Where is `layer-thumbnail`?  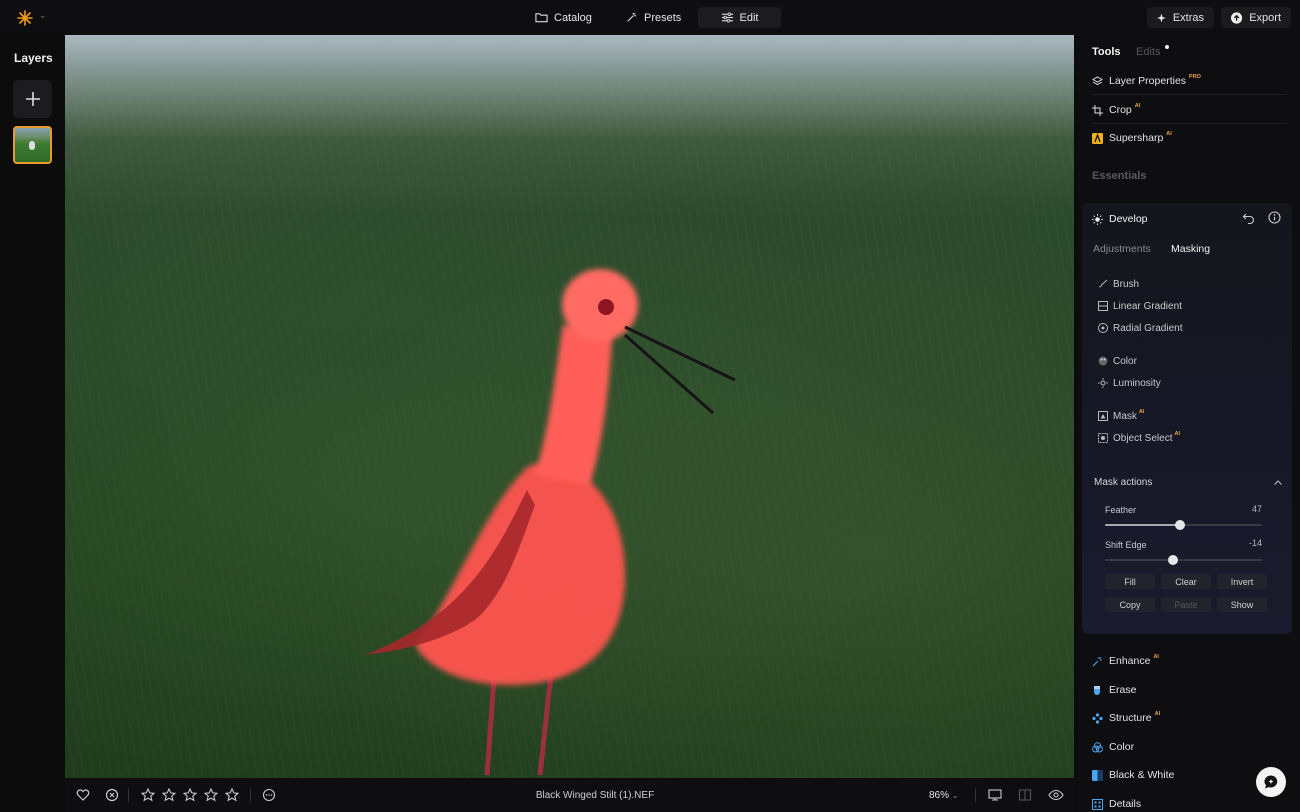 layer-thumbnail is located at coordinates (32, 145).